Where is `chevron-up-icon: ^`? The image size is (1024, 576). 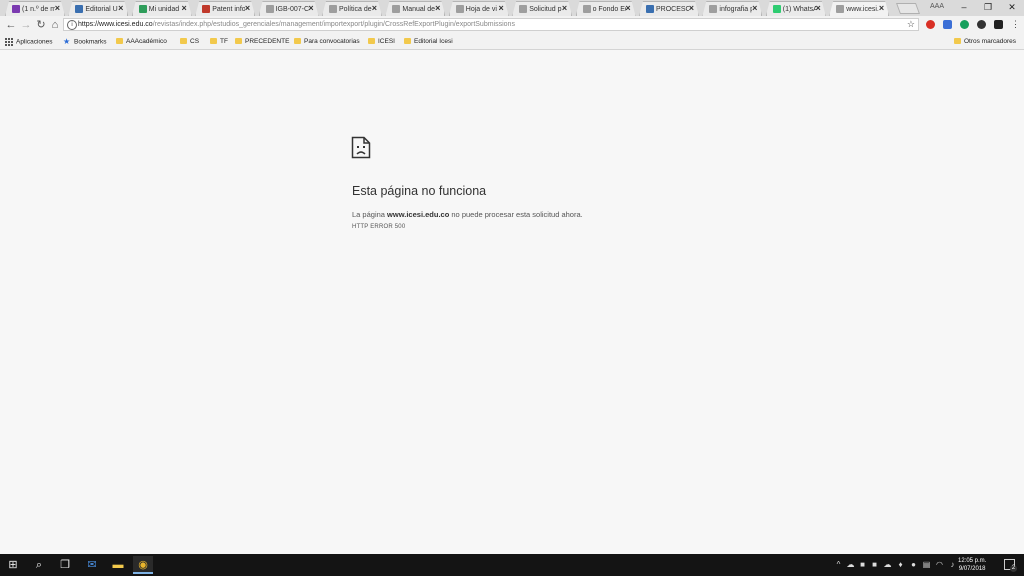 chevron-up-icon: ^ is located at coordinates (838, 564).